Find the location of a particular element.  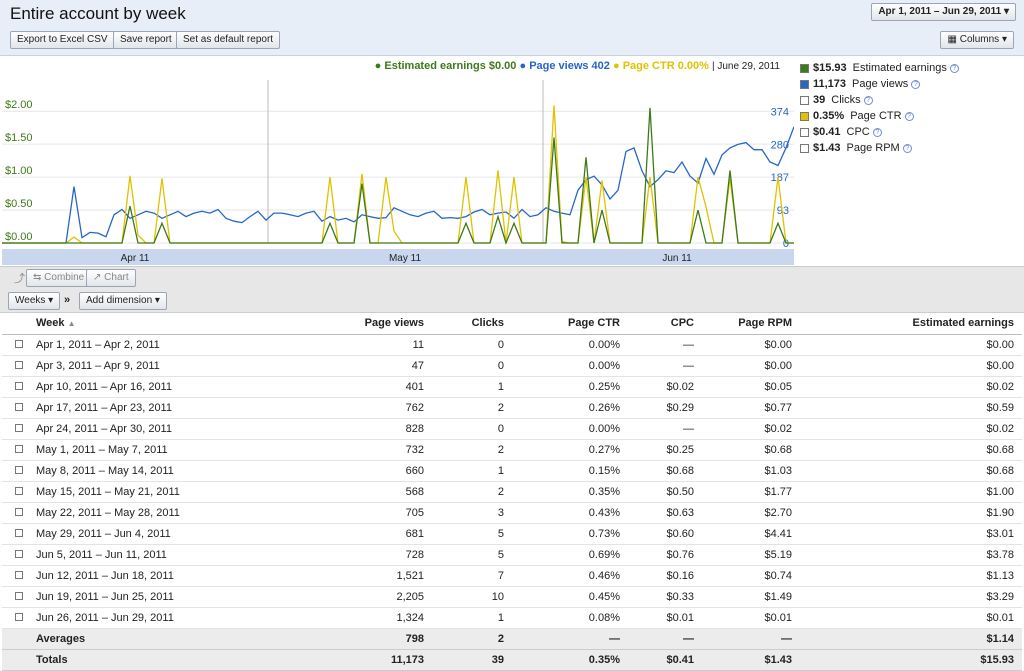

cell-week: May 8, 2011 – May 14, 2011 is located at coordinates (121, 471).